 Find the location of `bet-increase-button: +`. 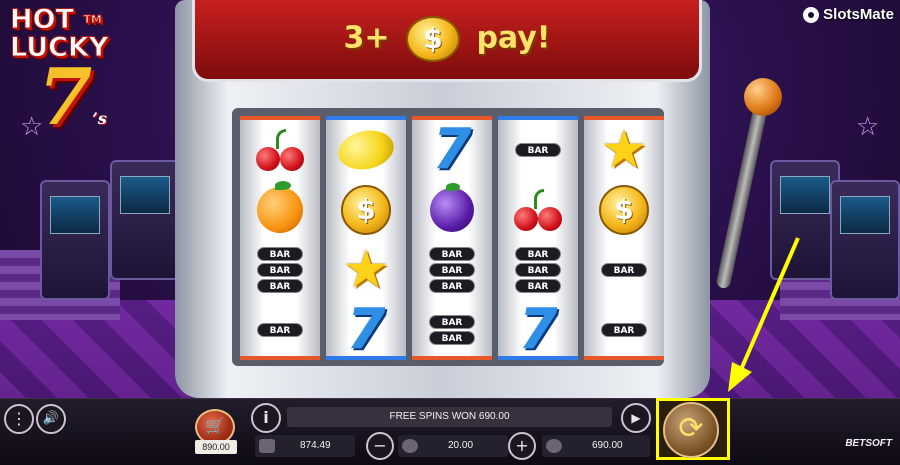

bet-increase-button: + is located at coordinates (522, 446).